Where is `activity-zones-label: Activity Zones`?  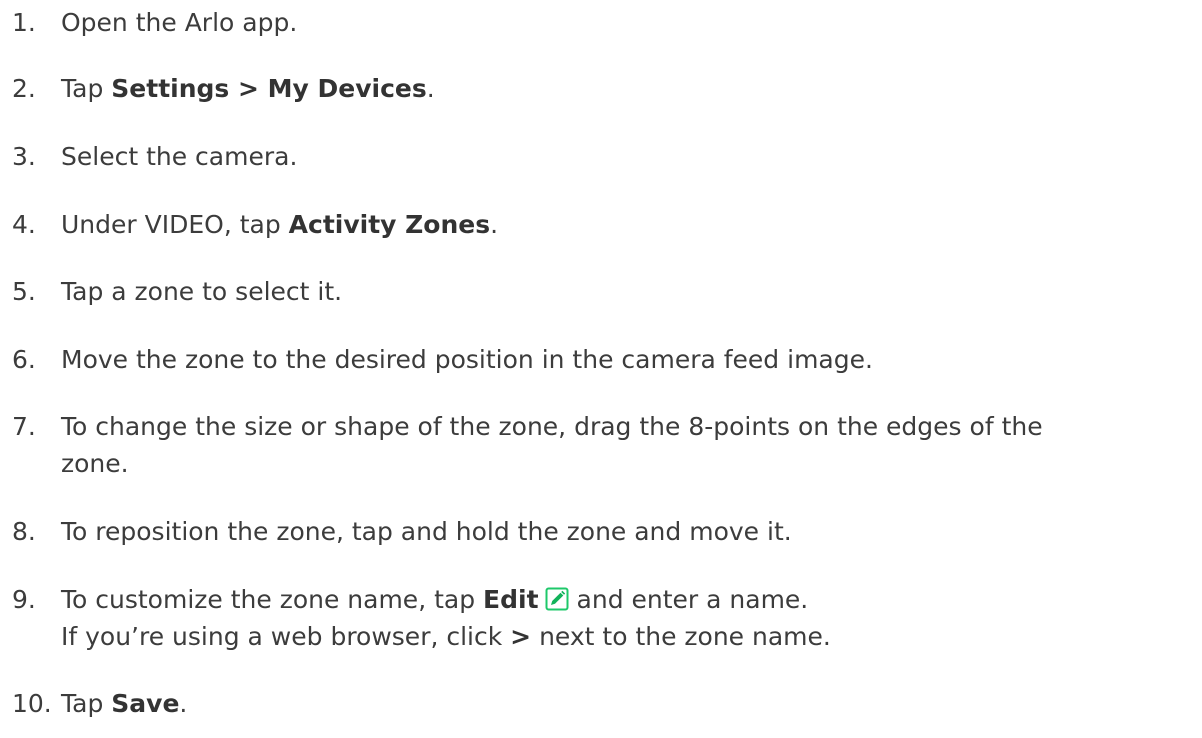
activity-zones-label: Activity Zones is located at coordinates (389, 224).